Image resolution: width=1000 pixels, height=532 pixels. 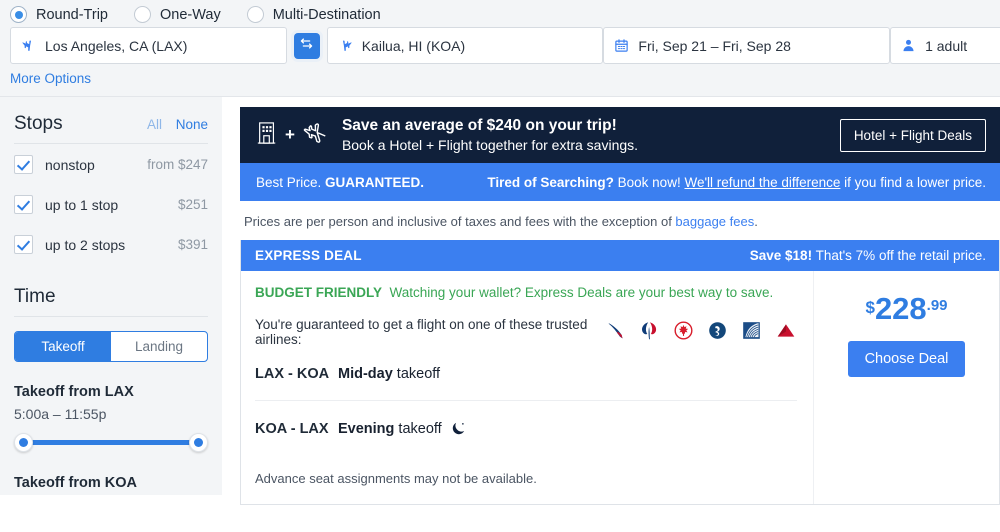 What do you see at coordinates (28, 45) in the screenshot?
I see `airplane-depart-icon` at bounding box center [28, 45].